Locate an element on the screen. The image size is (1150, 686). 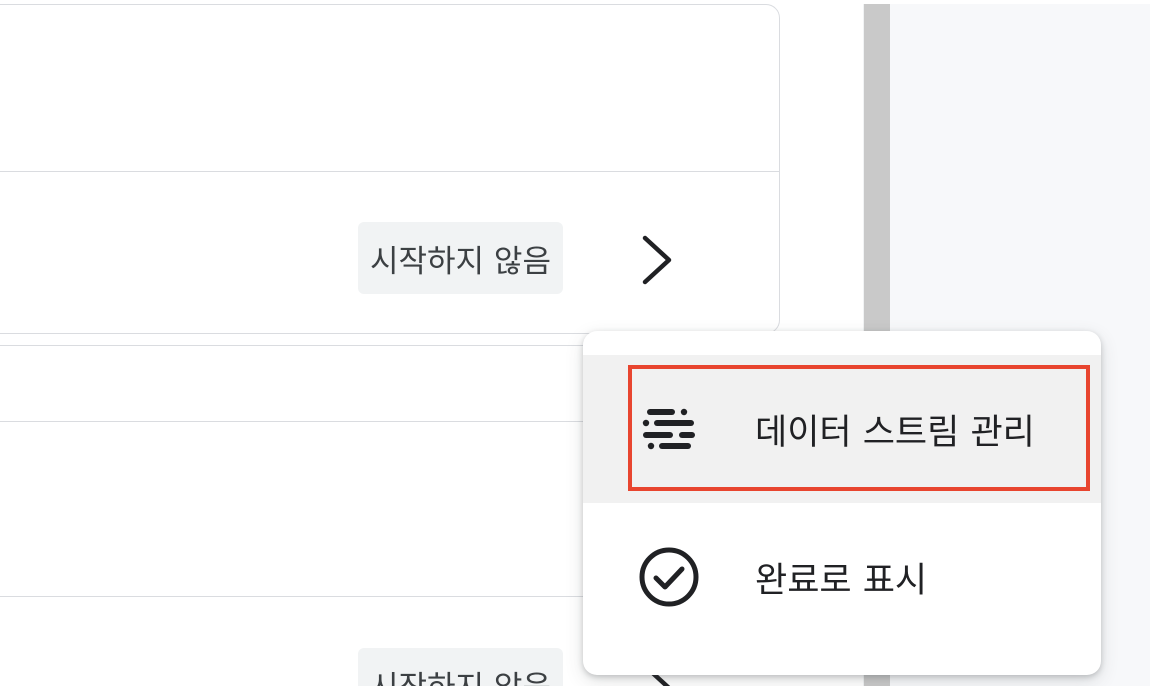
check-circle-icon is located at coordinates (669, 577).